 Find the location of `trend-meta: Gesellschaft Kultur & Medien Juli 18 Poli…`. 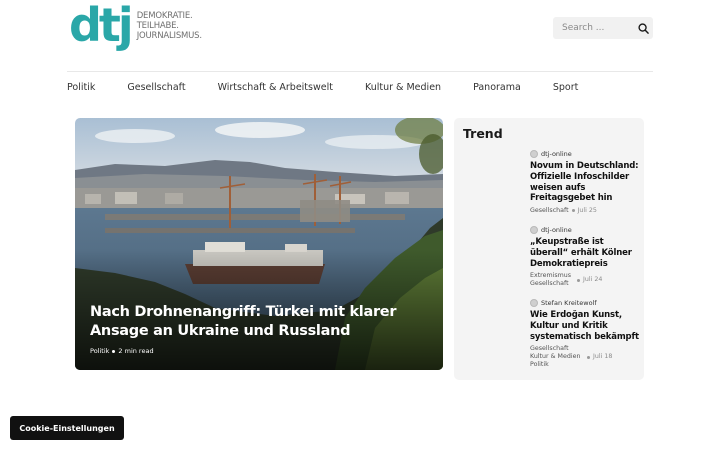

trend-meta: Gesellschaft Kultur & Medien Juli 18 Poli… is located at coordinates (585, 357).